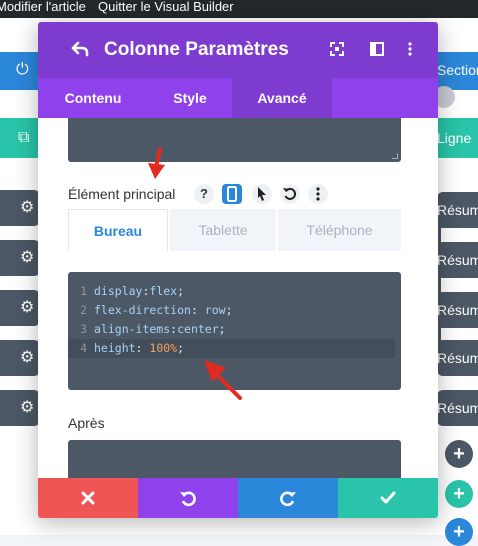  I want to click on fullscreen-icon, so click(337, 49).